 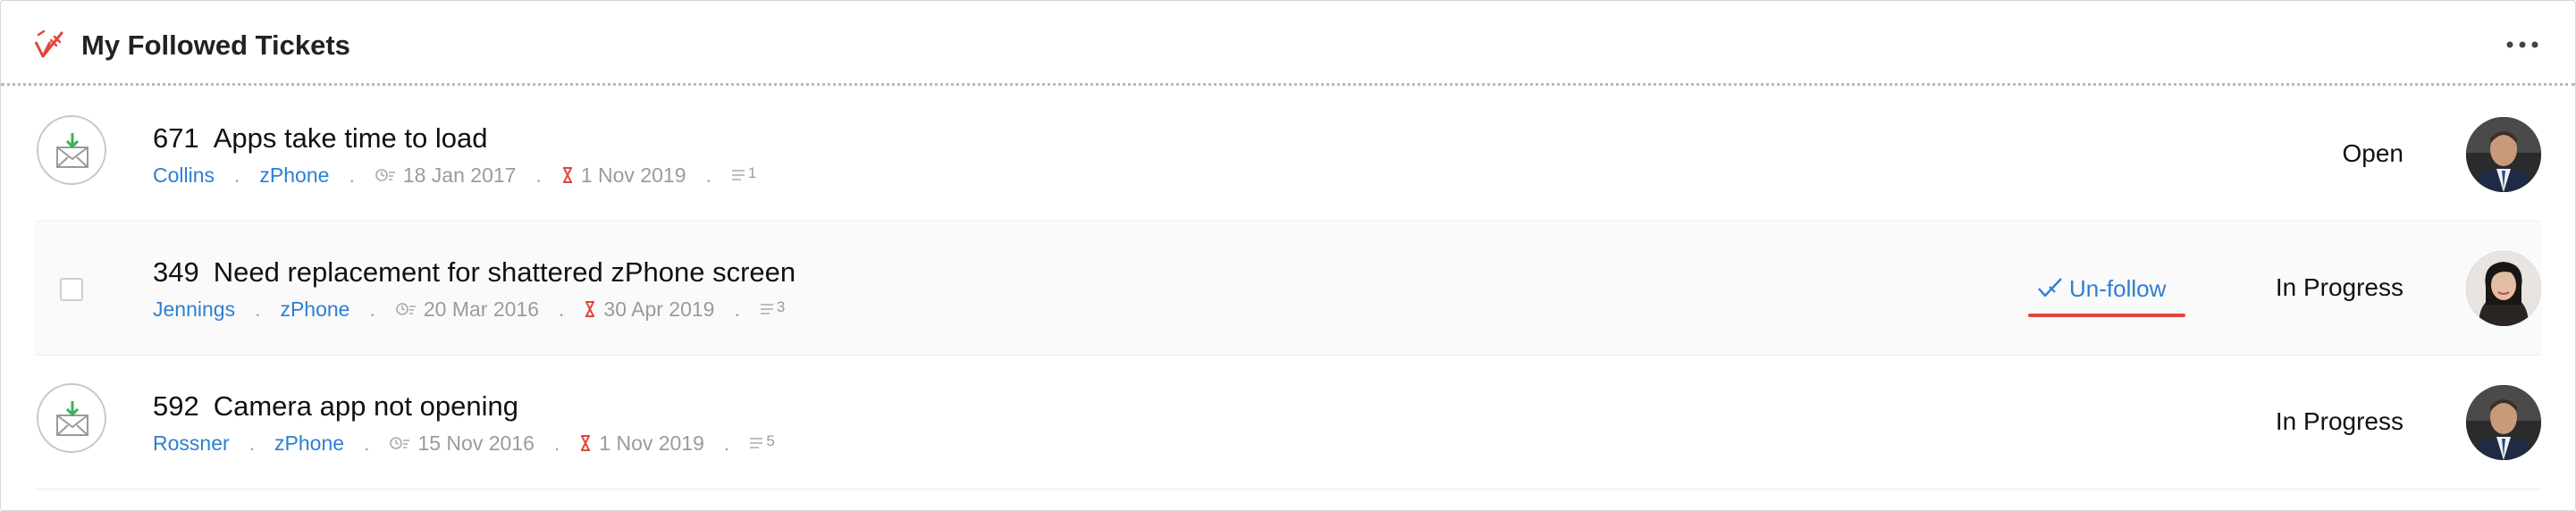 I want to click on ticket-number: 592, so click(x=176, y=406).